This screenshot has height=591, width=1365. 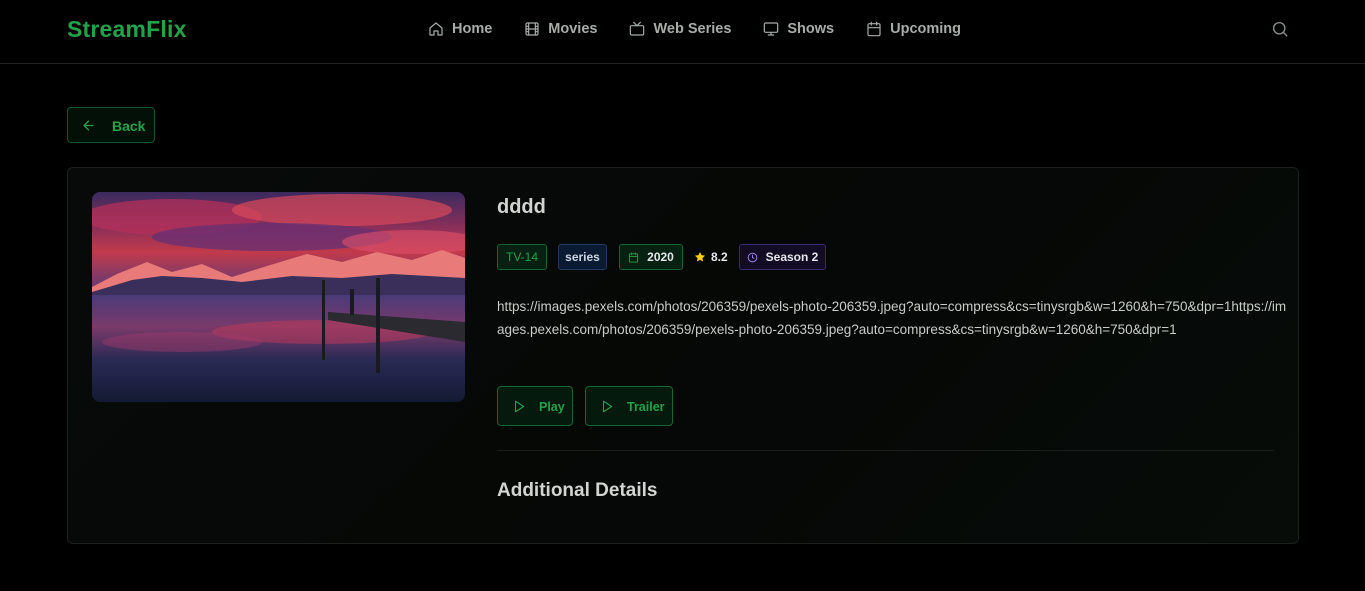 What do you see at coordinates (573, 29) in the screenshot?
I see `nav-item-label: Movies` at bounding box center [573, 29].